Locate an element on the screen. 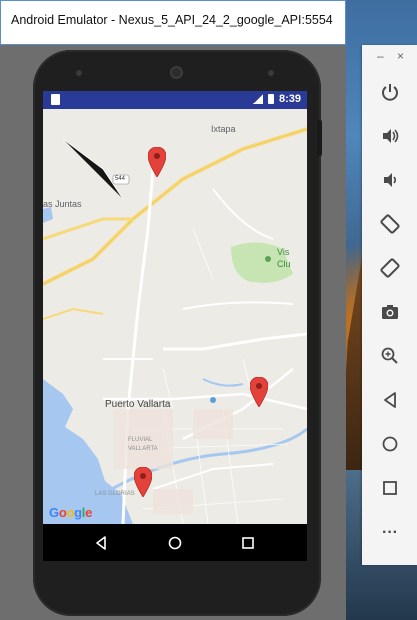 The image size is (417, 620). map-label-ixtapa: Ixtapa is located at coordinates (223, 129).